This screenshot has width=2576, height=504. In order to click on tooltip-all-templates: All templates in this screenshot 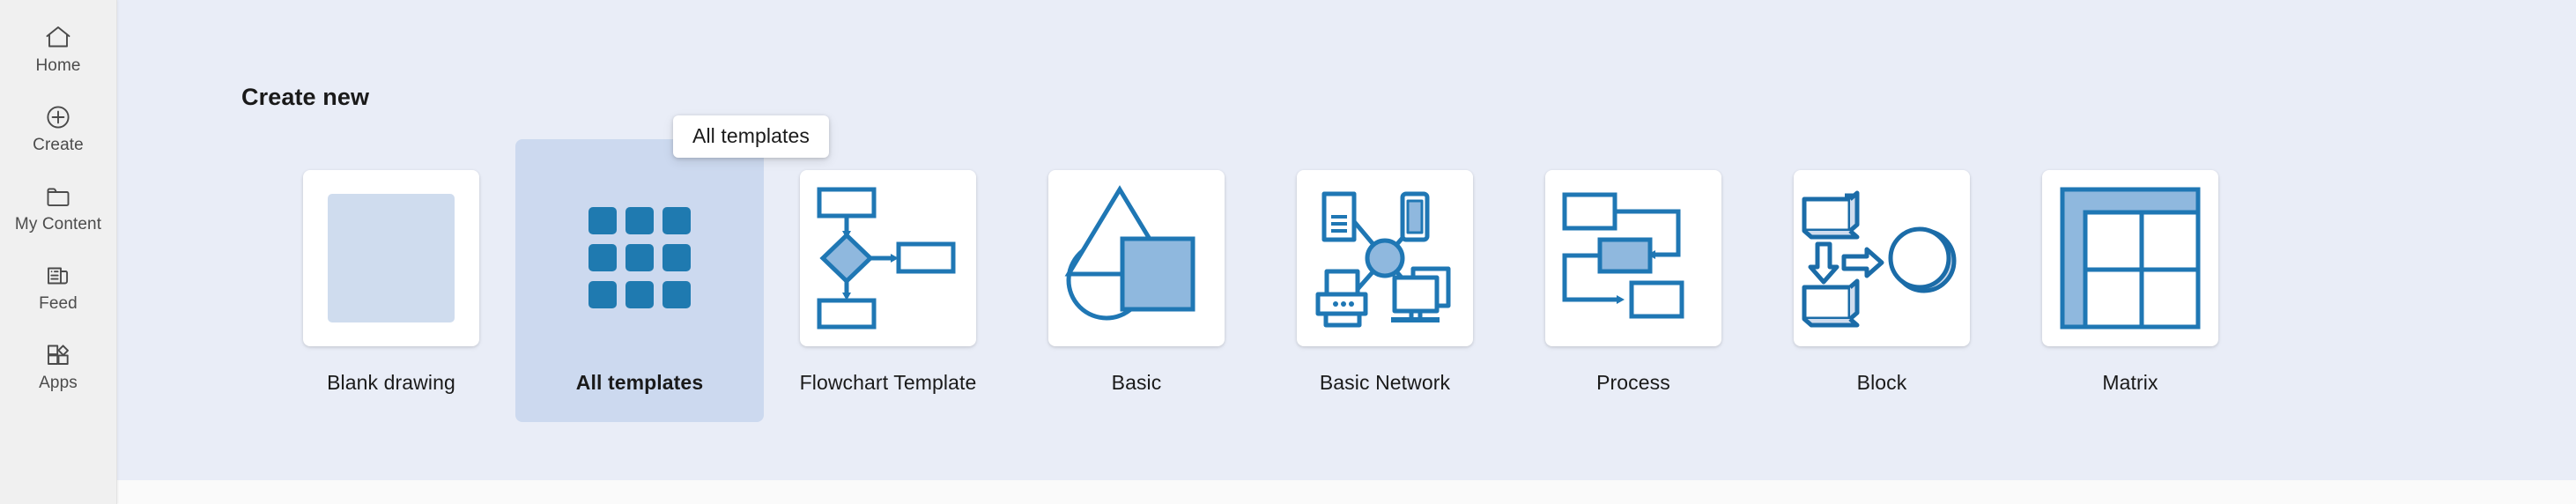, I will do `click(751, 136)`.